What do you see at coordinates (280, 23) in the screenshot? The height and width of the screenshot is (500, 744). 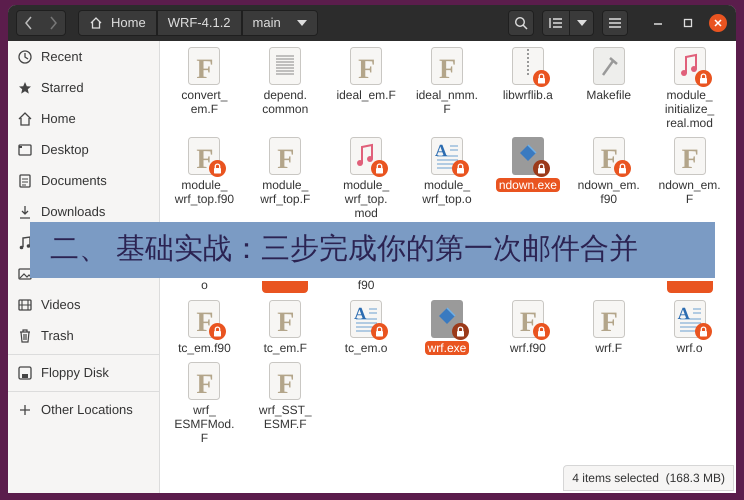 I see `path-button: main` at bounding box center [280, 23].